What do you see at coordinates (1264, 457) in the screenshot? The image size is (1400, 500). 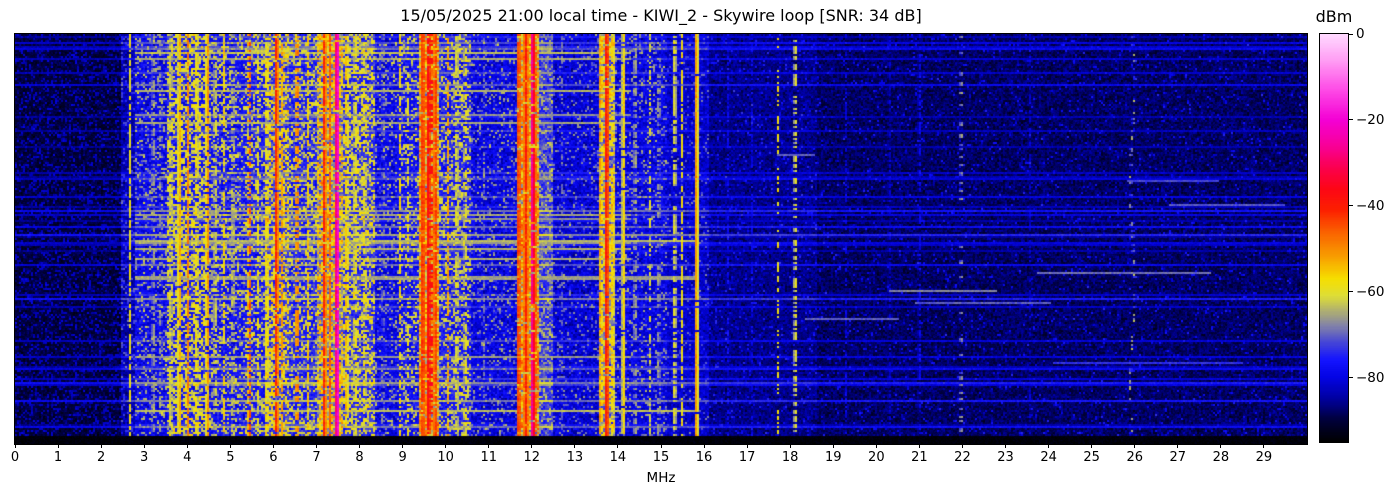 I see `x-tick-label: 29` at bounding box center [1264, 457].